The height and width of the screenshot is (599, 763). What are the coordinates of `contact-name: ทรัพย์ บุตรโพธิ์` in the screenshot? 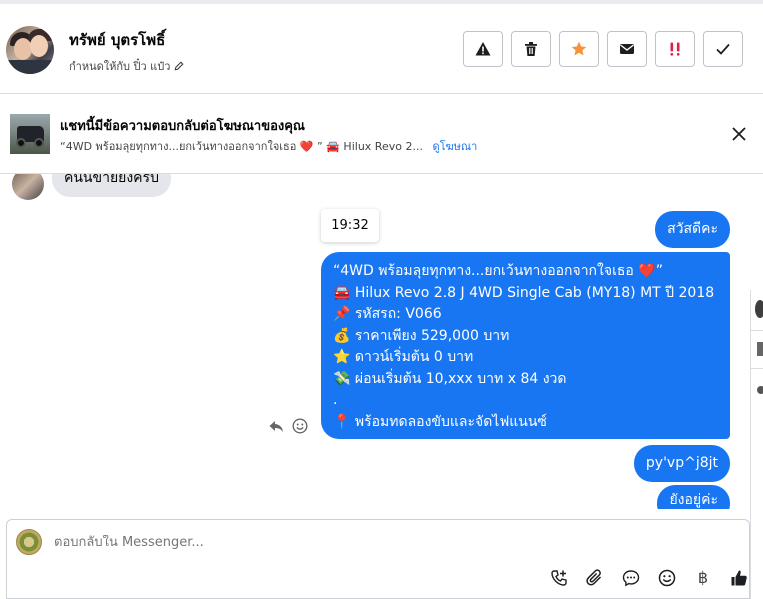 It's located at (117, 40).